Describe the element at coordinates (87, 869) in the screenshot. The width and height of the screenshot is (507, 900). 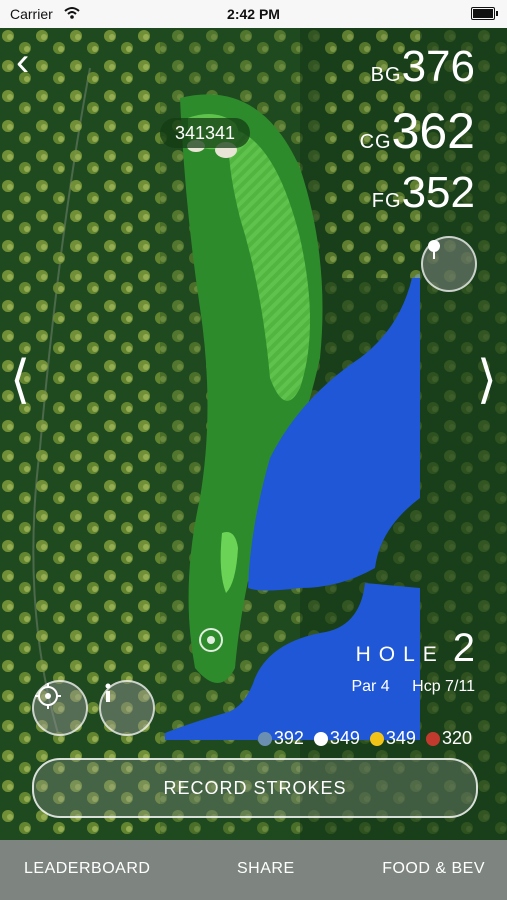
I see `tab-leaderboard: LEADERBOARD` at that location.